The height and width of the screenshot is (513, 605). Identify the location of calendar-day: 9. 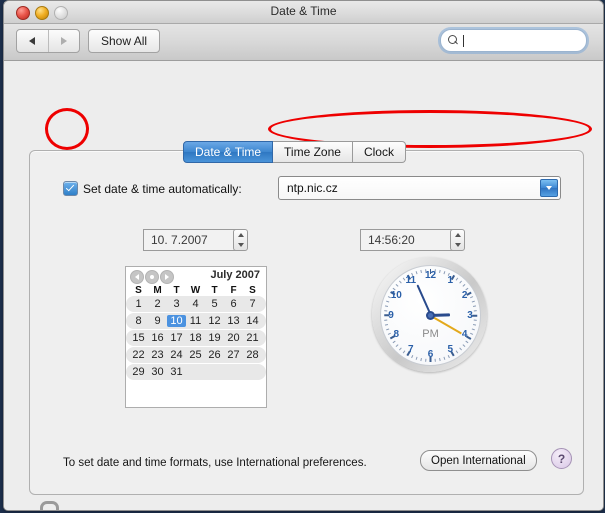
(157, 321).